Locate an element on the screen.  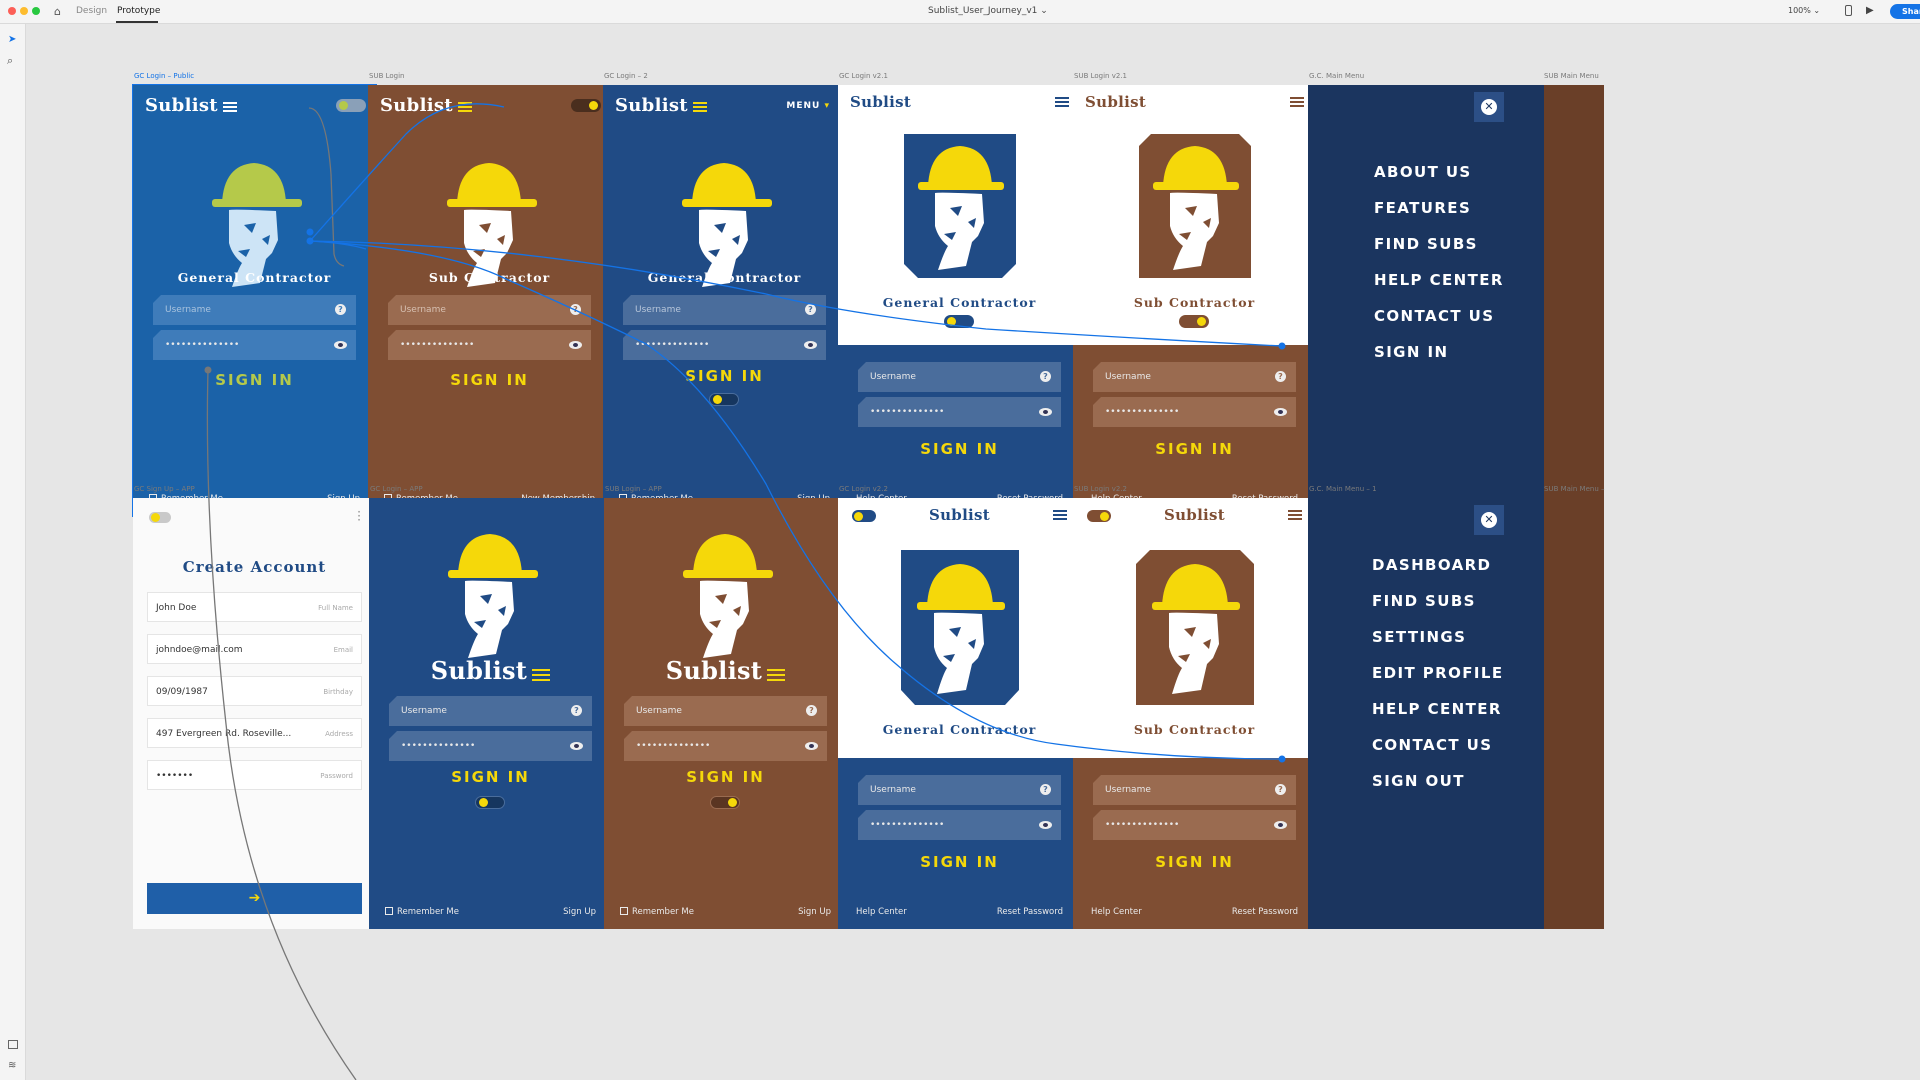
minimize-window-button is located at coordinates (24, 11).